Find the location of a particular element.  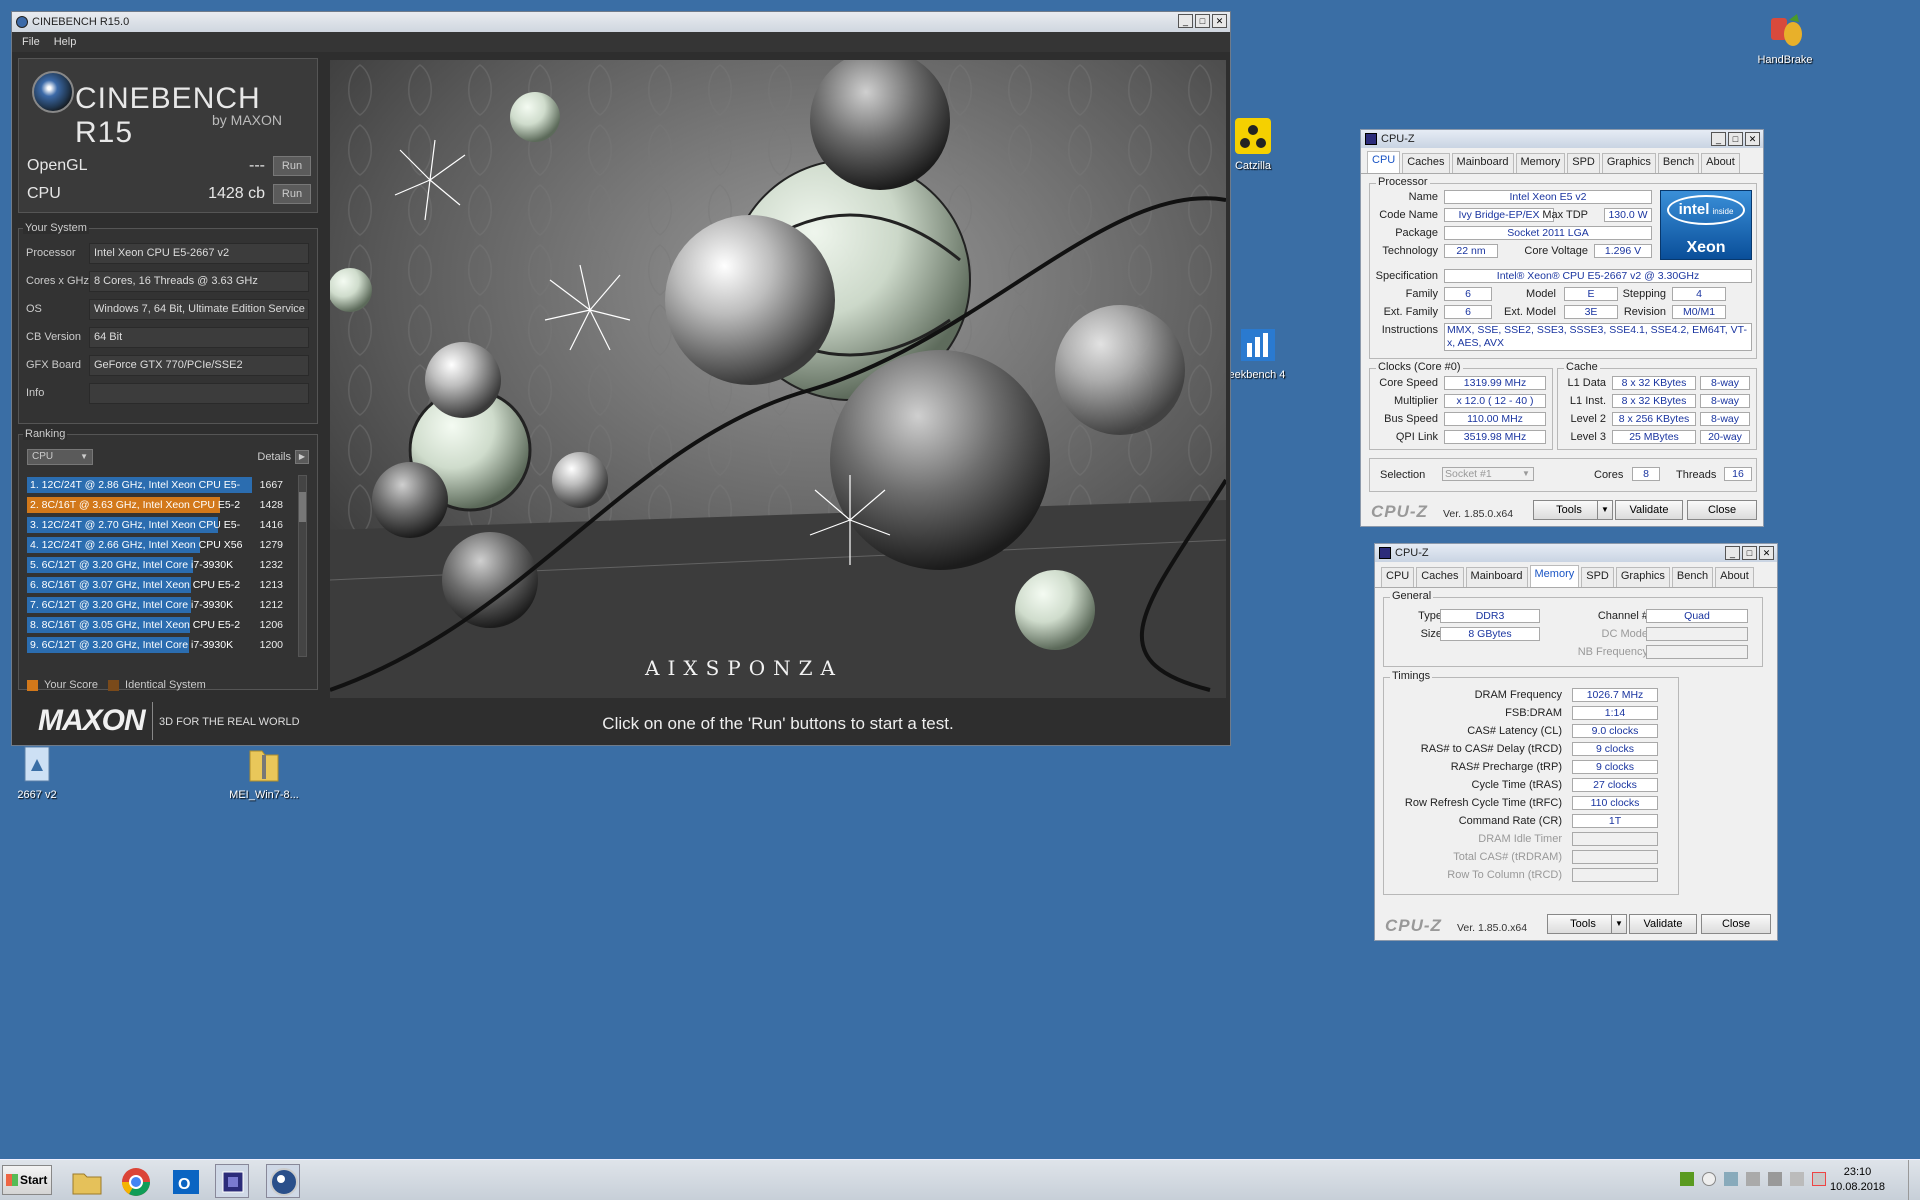

threads-label: Threads is located at coordinates (1696, 475).